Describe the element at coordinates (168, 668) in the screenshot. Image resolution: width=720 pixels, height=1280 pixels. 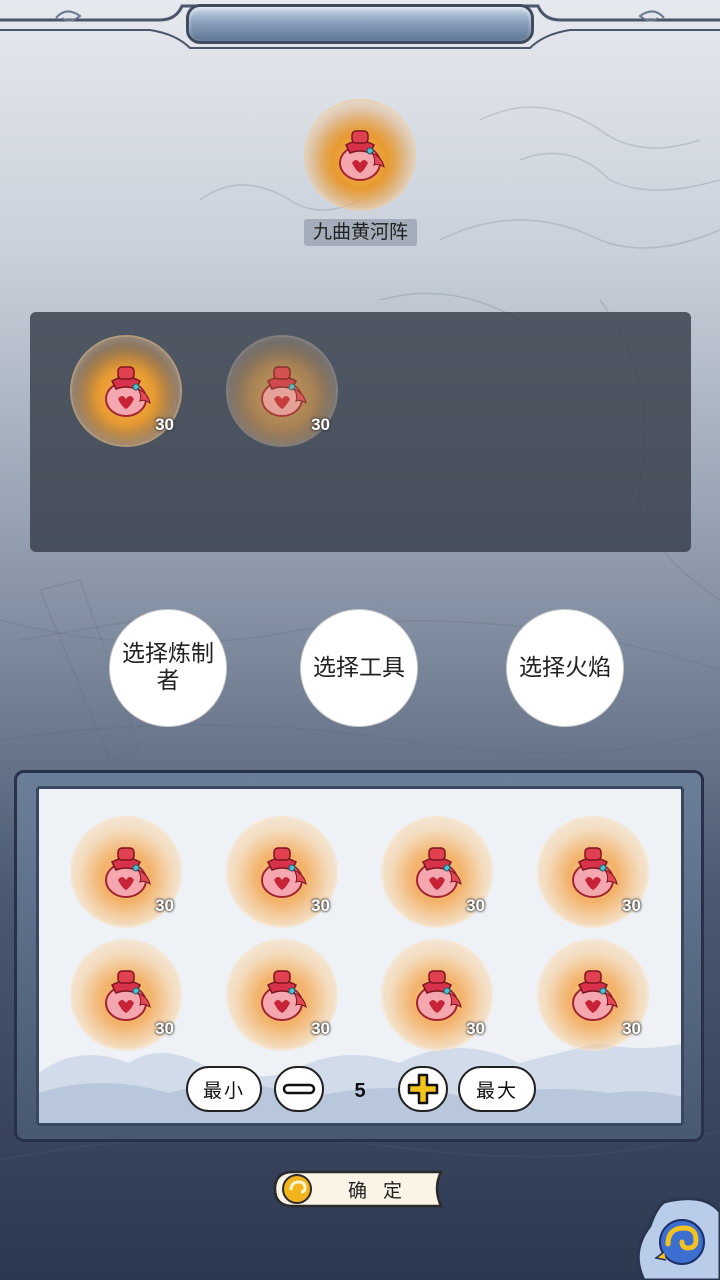
I see `select-refiner-button: 选择炼制者` at that location.